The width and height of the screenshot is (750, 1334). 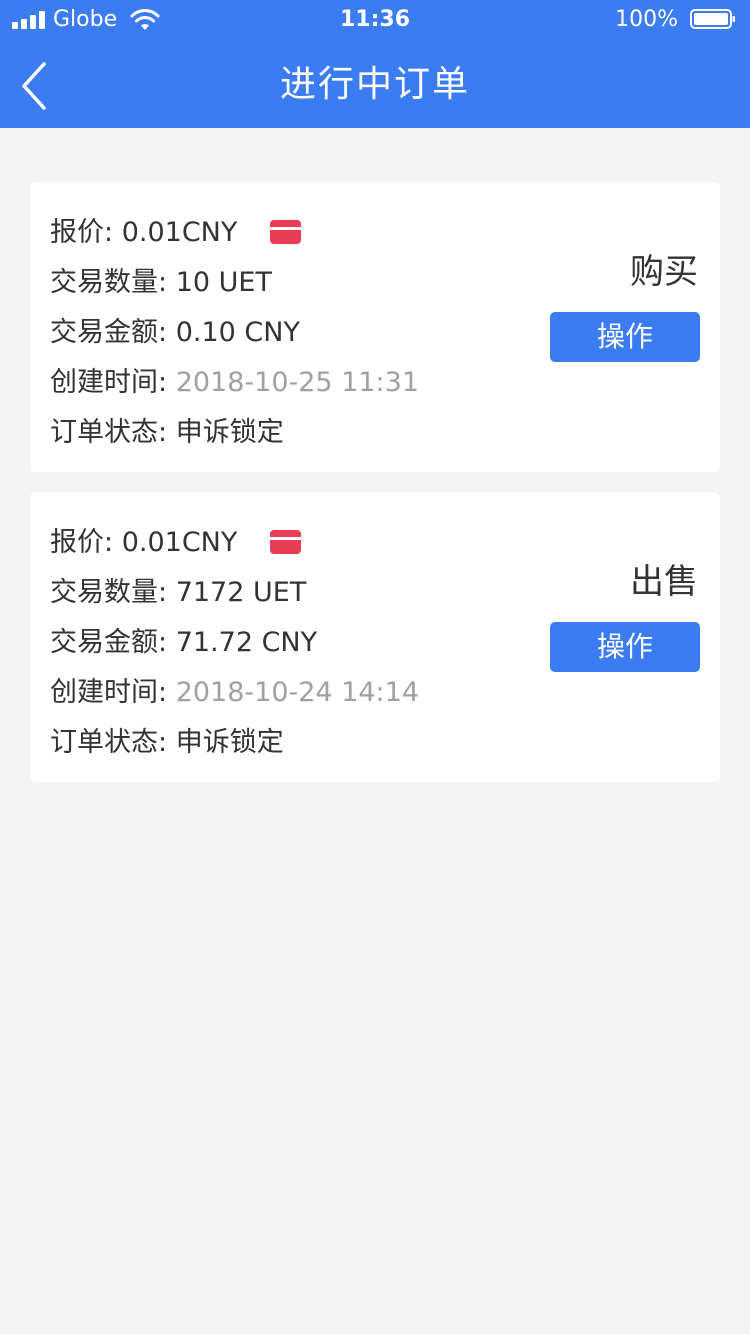 What do you see at coordinates (712, 19) in the screenshot?
I see `battery-icon` at bounding box center [712, 19].